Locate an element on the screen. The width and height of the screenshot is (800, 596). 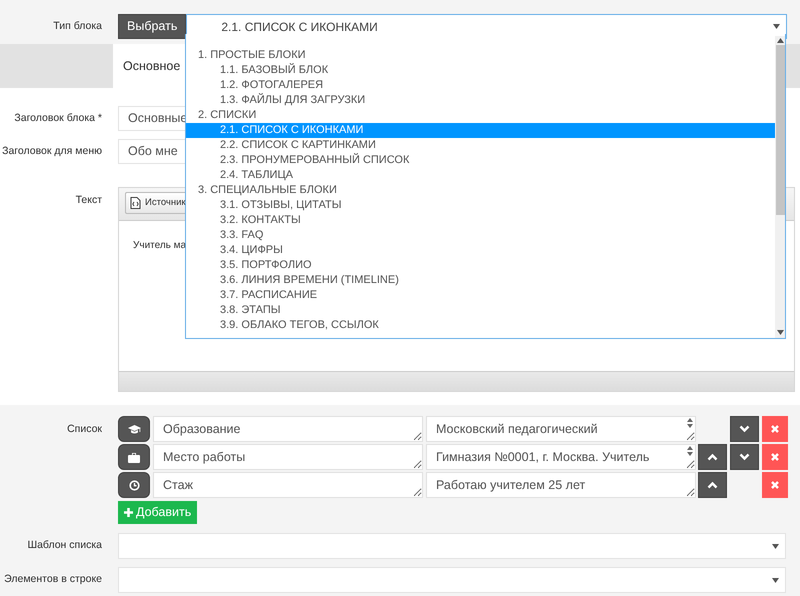
field-label: Шаблон списка is located at coordinates (64, 546).